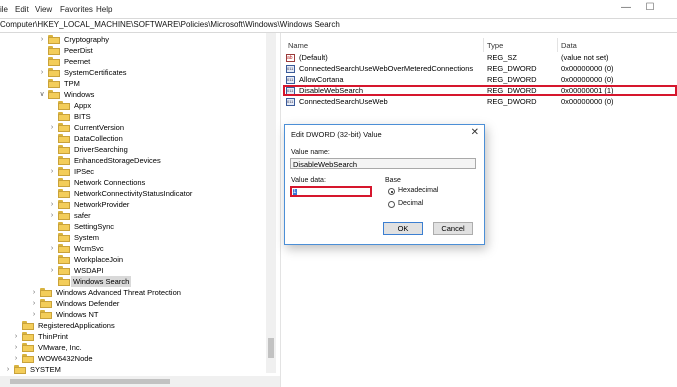 This screenshot has width=677, height=387. I want to click on value-data-input: 1, so click(331, 191).